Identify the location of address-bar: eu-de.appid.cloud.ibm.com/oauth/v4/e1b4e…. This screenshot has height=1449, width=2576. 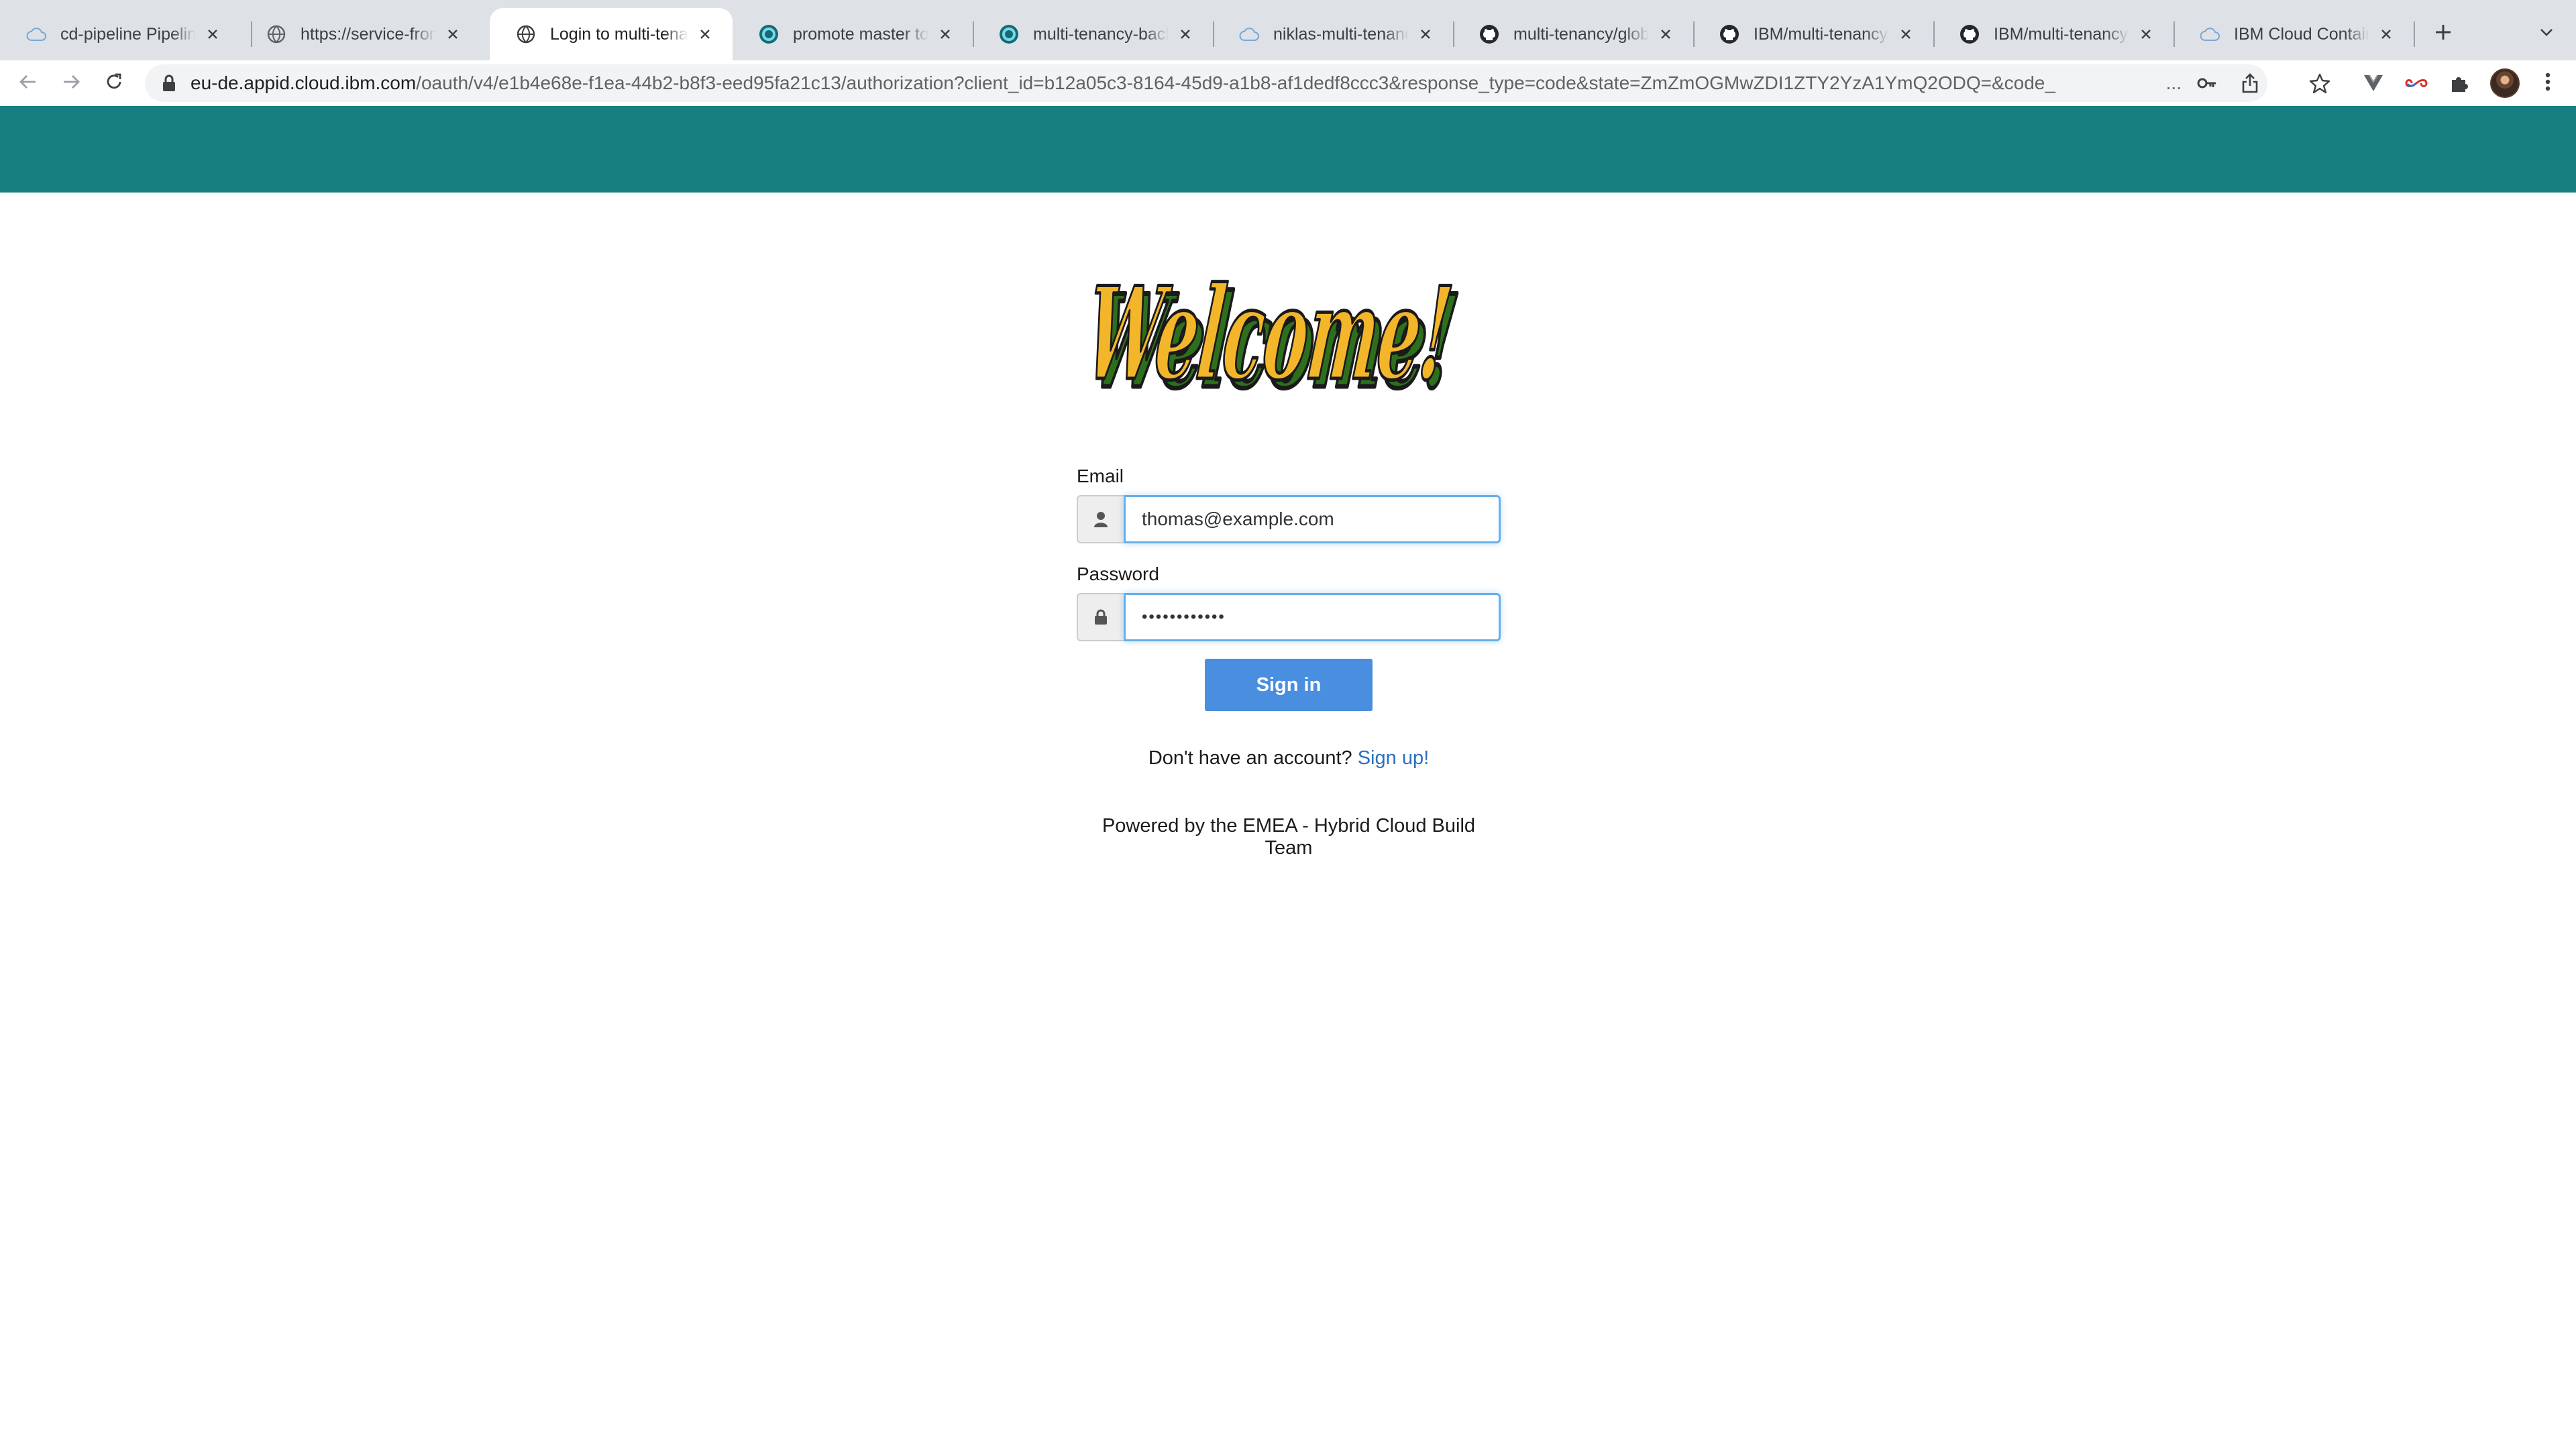
(1206, 83).